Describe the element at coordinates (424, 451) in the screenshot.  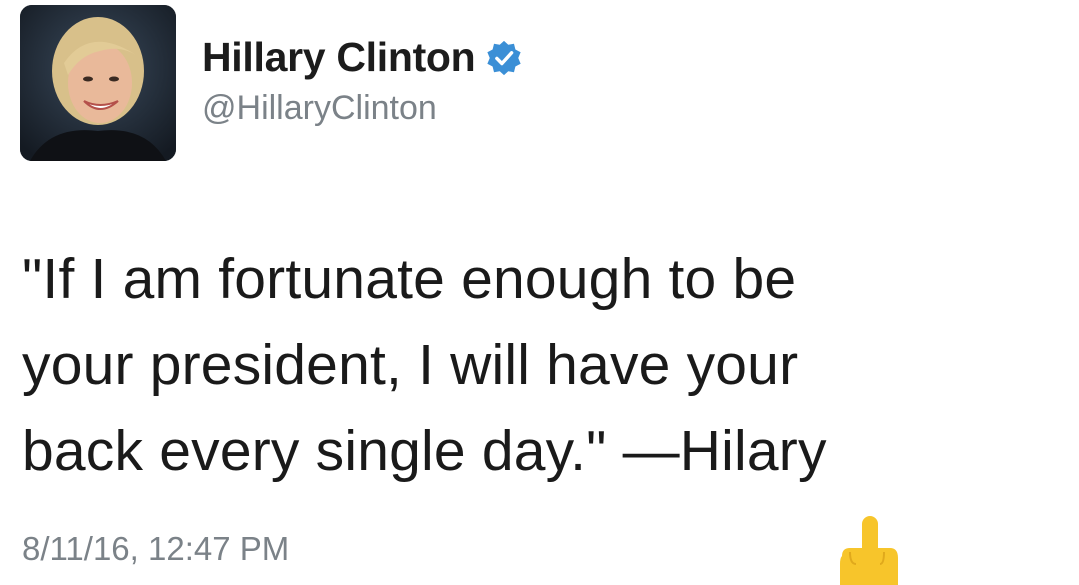
I see `tweet-text-line: back every single day." —Hilary` at that location.